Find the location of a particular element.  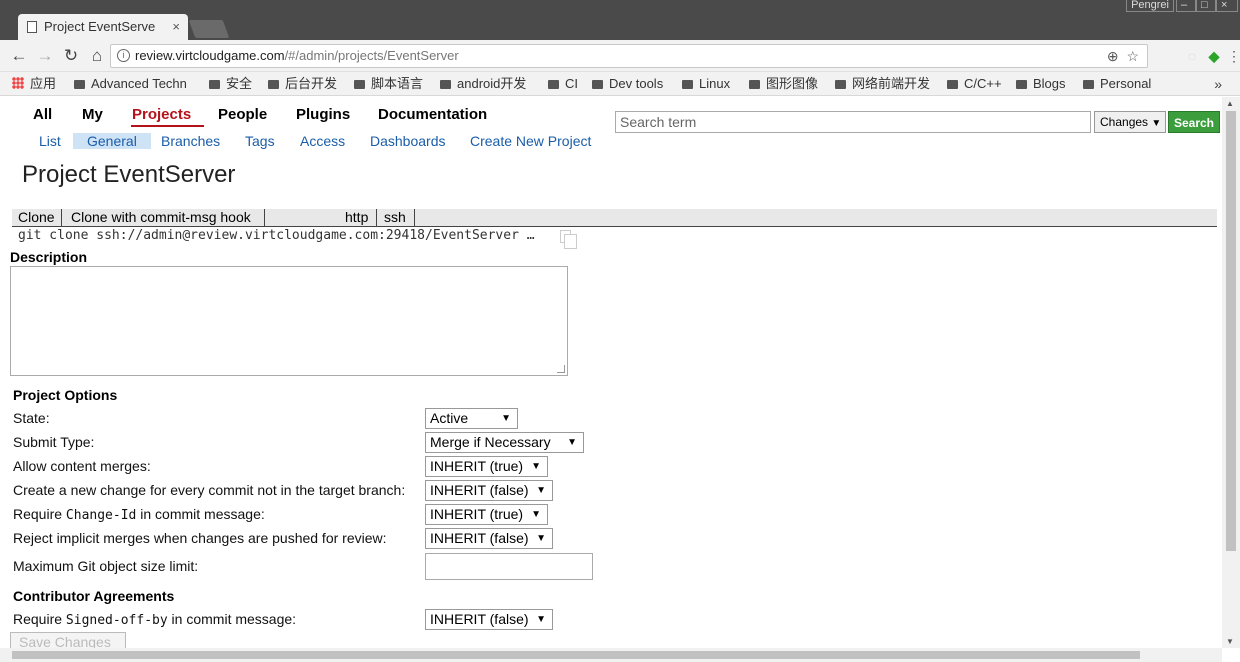

new-change-select: INHERIT (false) ▼ is located at coordinates (489, 490).